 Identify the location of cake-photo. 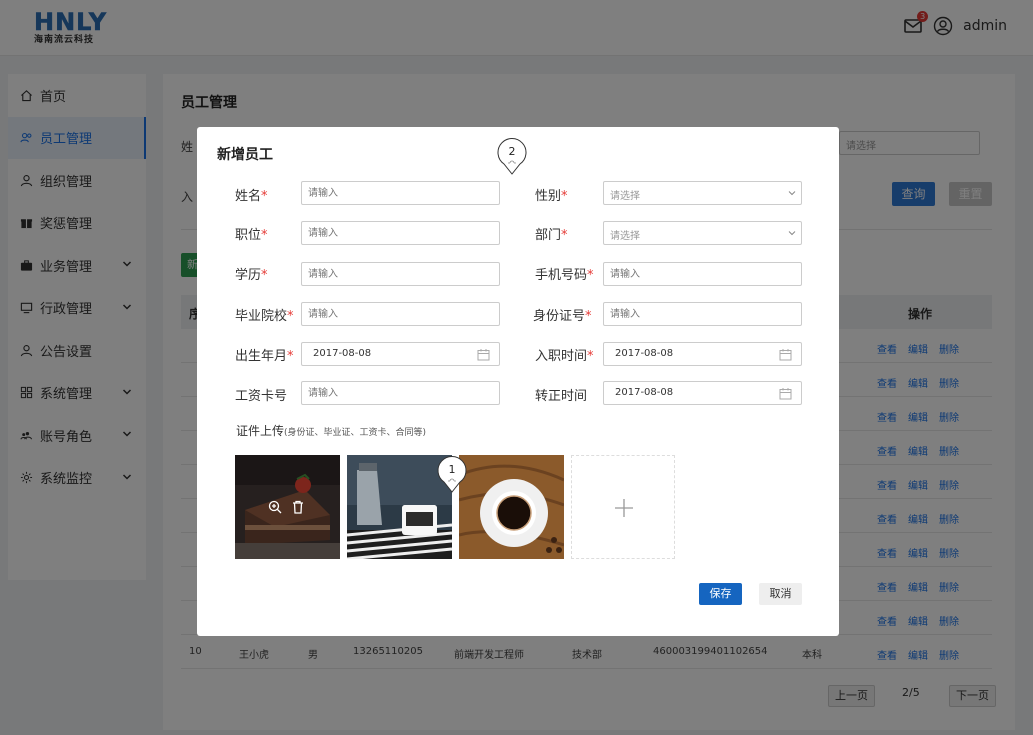
(287, 507).